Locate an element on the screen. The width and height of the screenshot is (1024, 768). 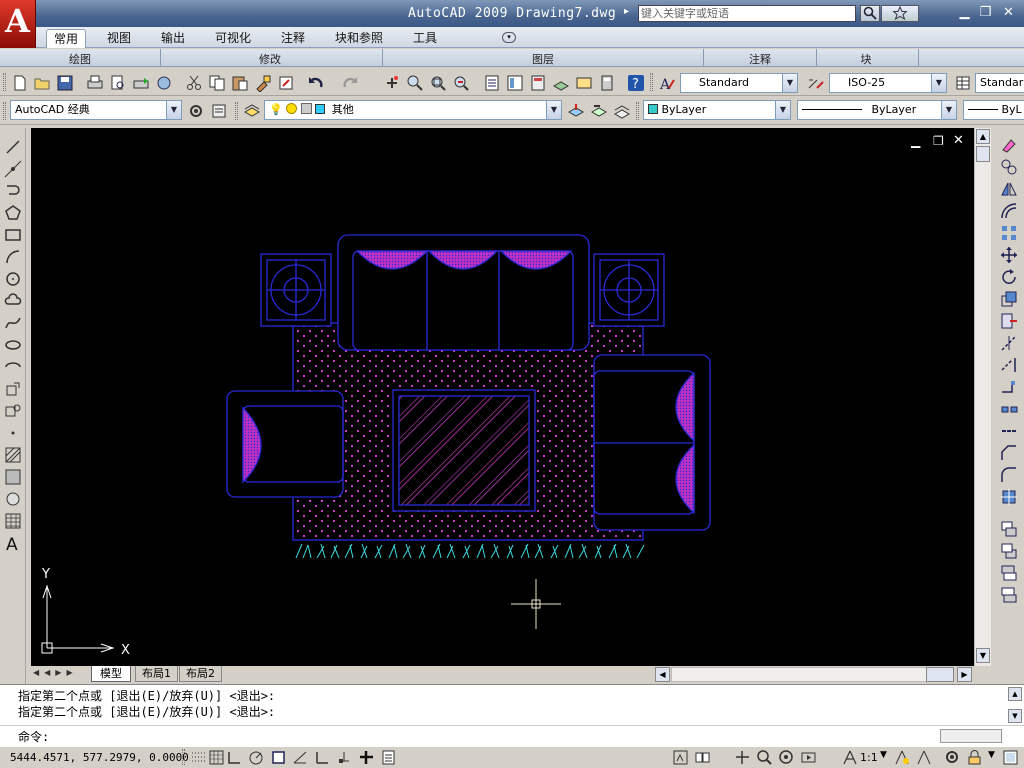
arc-icon is located at coordinates (13, 257).